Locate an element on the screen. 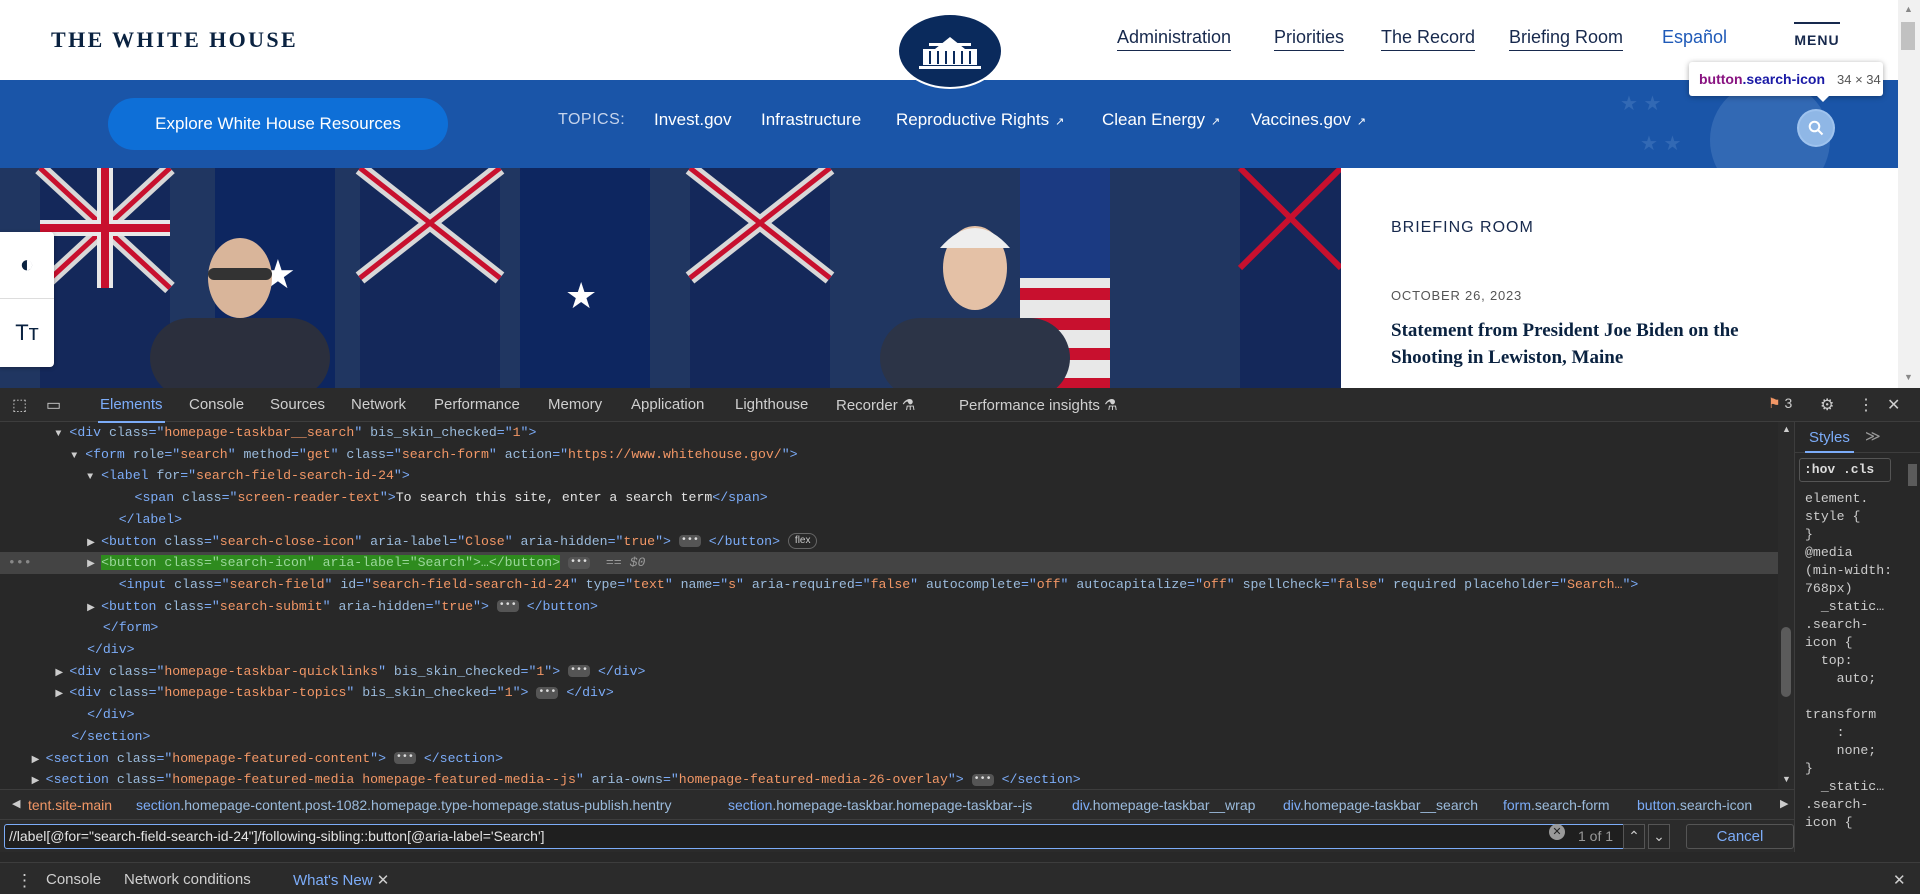 The width and height of the screenshot is (1920, 894). inspect-element-icon: ⬚ is located at coordinates (19, 405).